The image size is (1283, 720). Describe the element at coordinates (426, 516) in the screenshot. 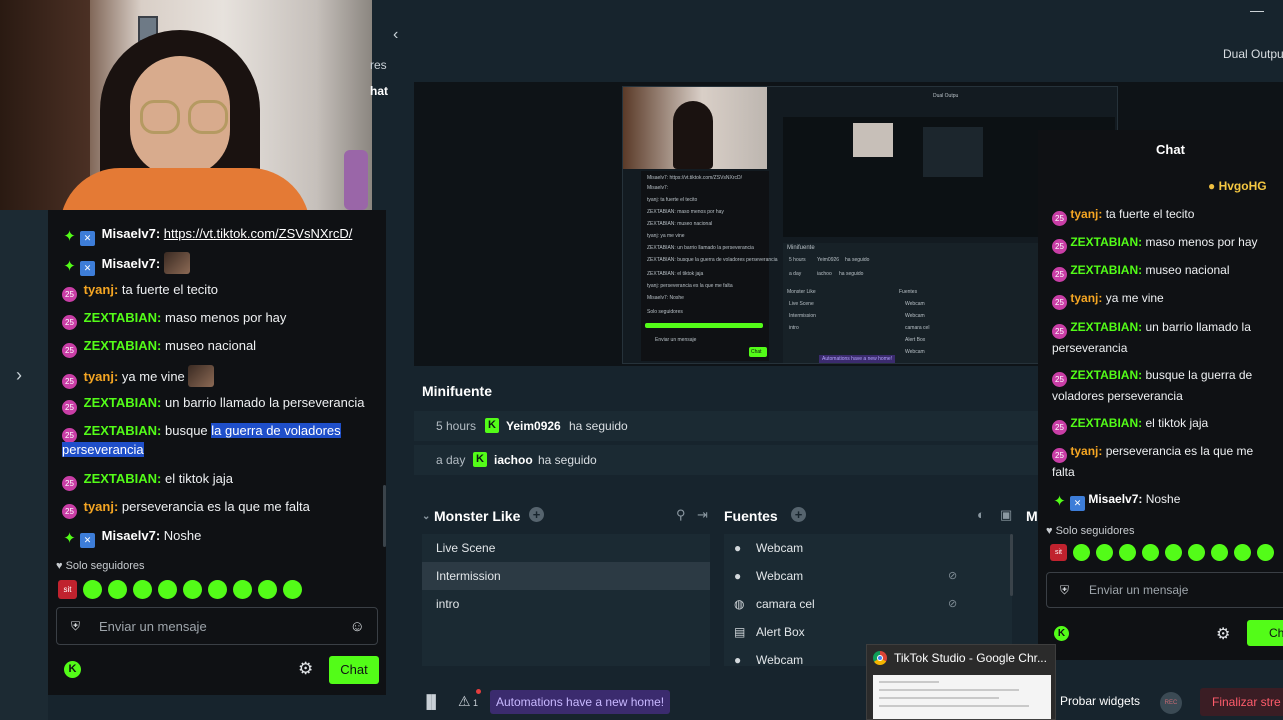

I see `collapse-scenes-chevron-icon: ⌄` at that location.